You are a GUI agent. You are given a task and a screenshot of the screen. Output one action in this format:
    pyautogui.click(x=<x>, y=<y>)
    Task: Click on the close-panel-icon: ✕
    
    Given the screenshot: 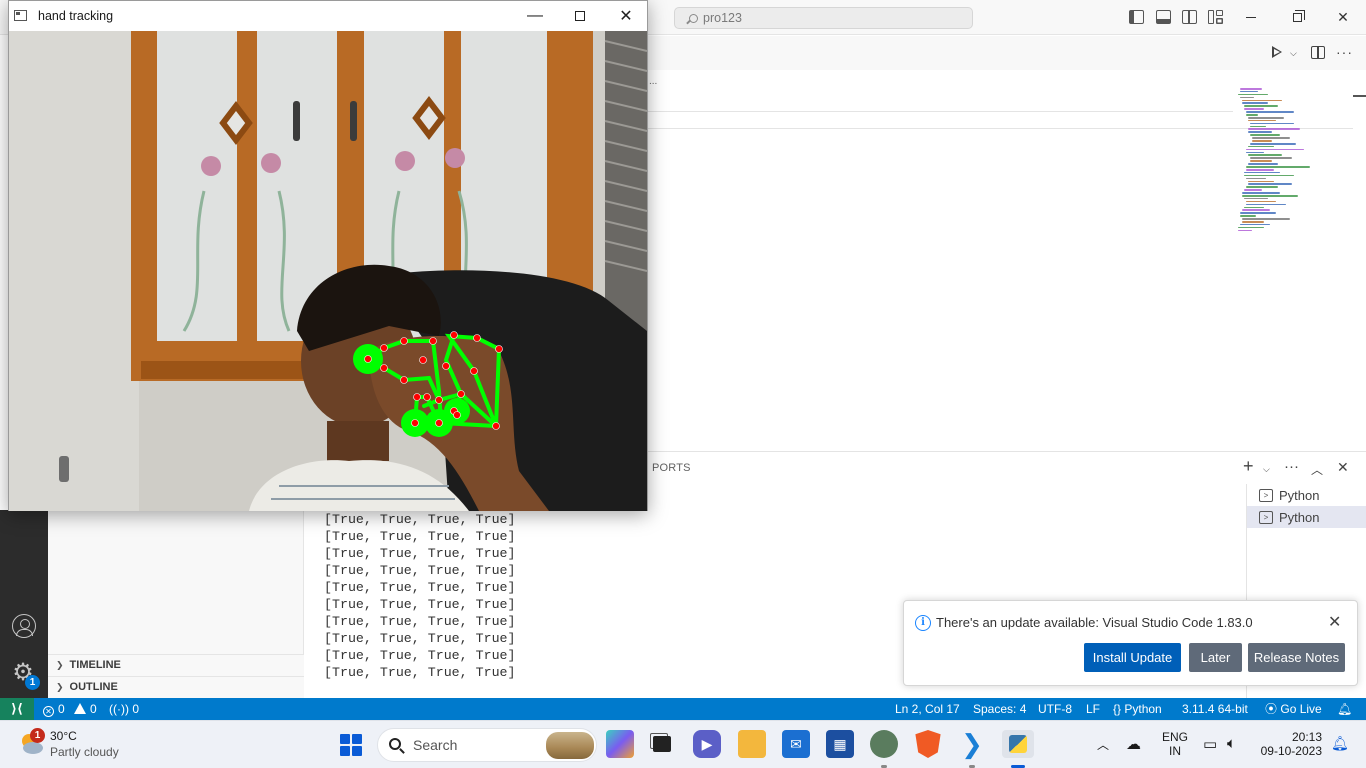 What is the action you would take?
    pyautogui.click(x=1343, y=467)
    